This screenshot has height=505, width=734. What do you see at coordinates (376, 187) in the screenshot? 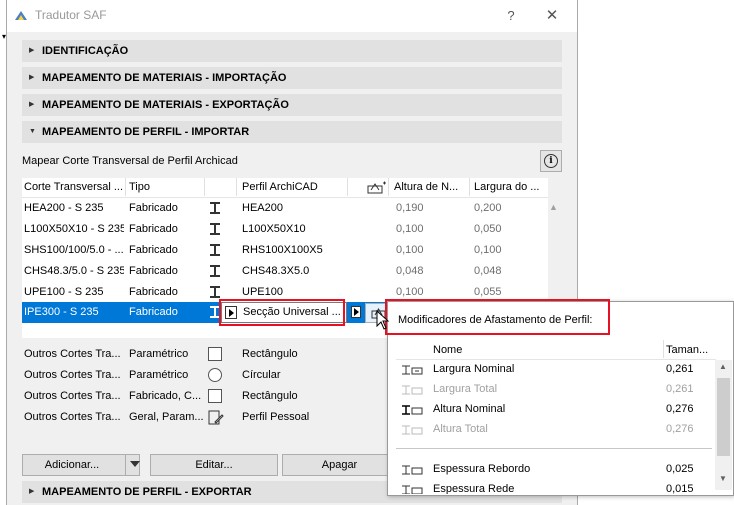
I see `offset-modifier-header-icon` at bounding box center [376, 187].